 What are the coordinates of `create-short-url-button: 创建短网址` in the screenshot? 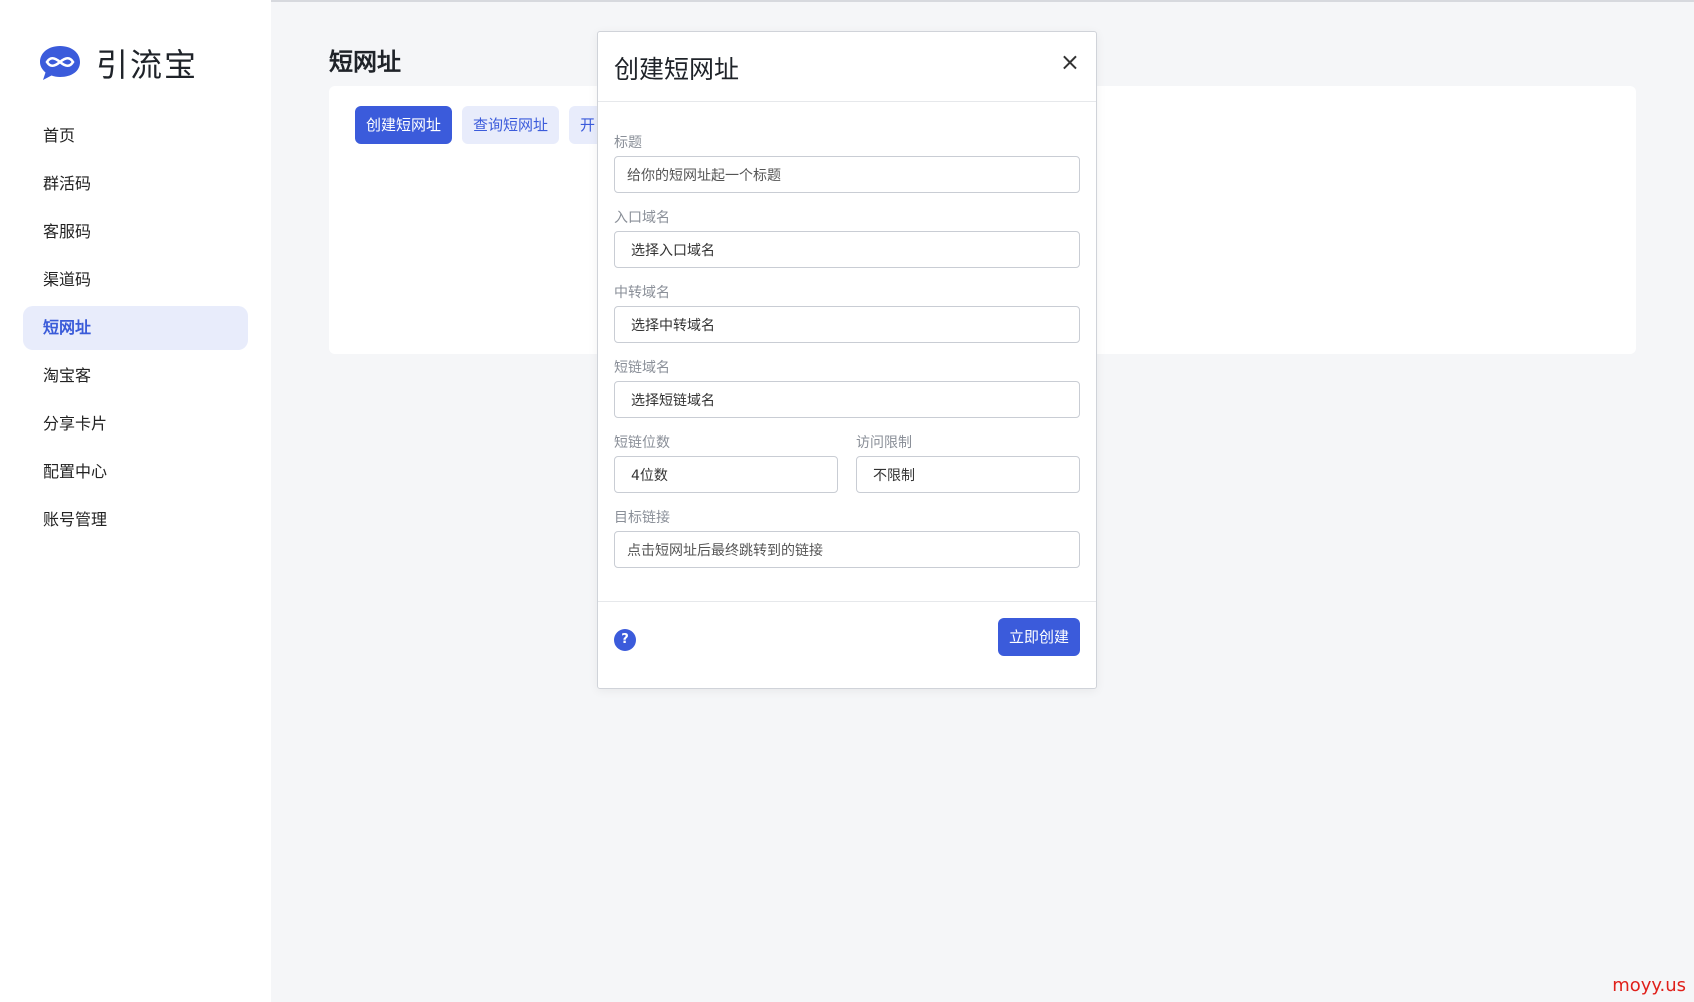 It's located at (404, 125).